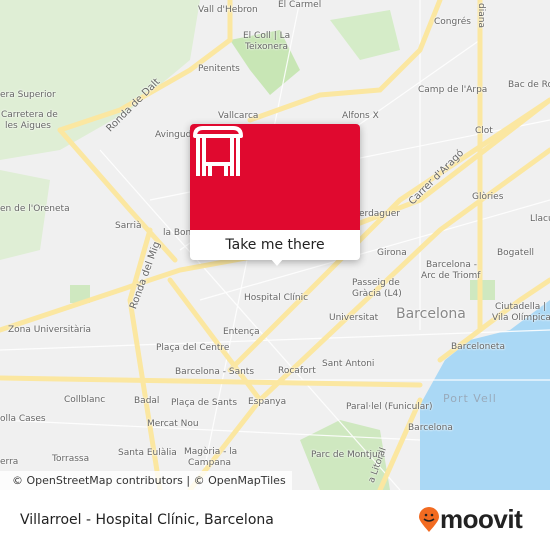  Describe the element at coordinates (478, 347) in the screenshot. I see `map-label: Barceloneta` at that location.